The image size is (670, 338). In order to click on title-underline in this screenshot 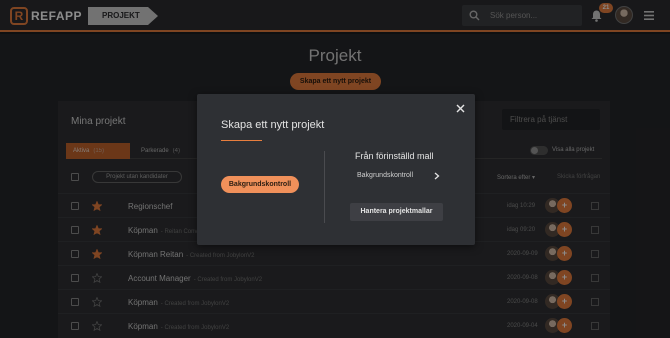, I will do `click(241, 140)`.